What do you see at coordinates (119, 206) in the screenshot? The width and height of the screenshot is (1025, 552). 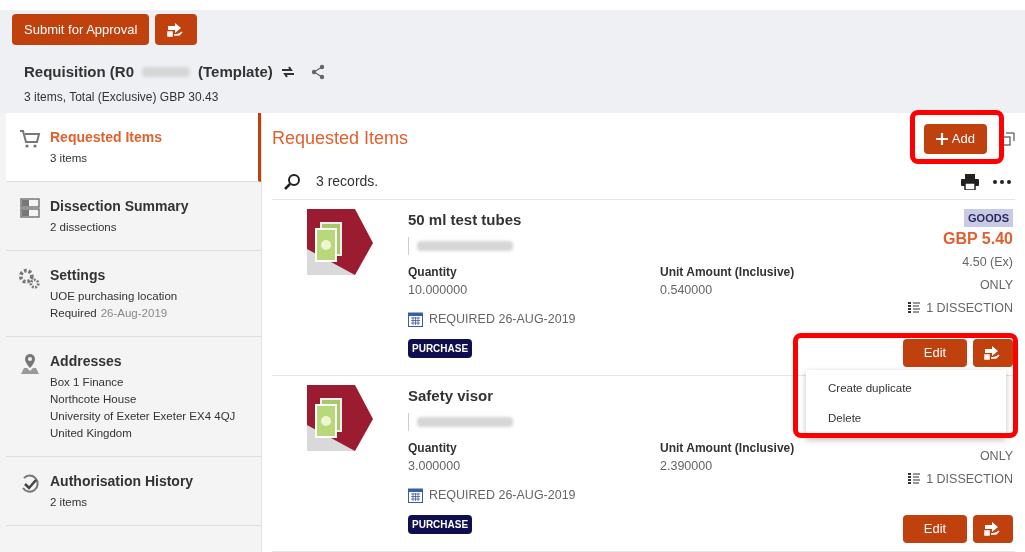 I see `section-title: Dissection Summary` at bounding box center [119, 206].